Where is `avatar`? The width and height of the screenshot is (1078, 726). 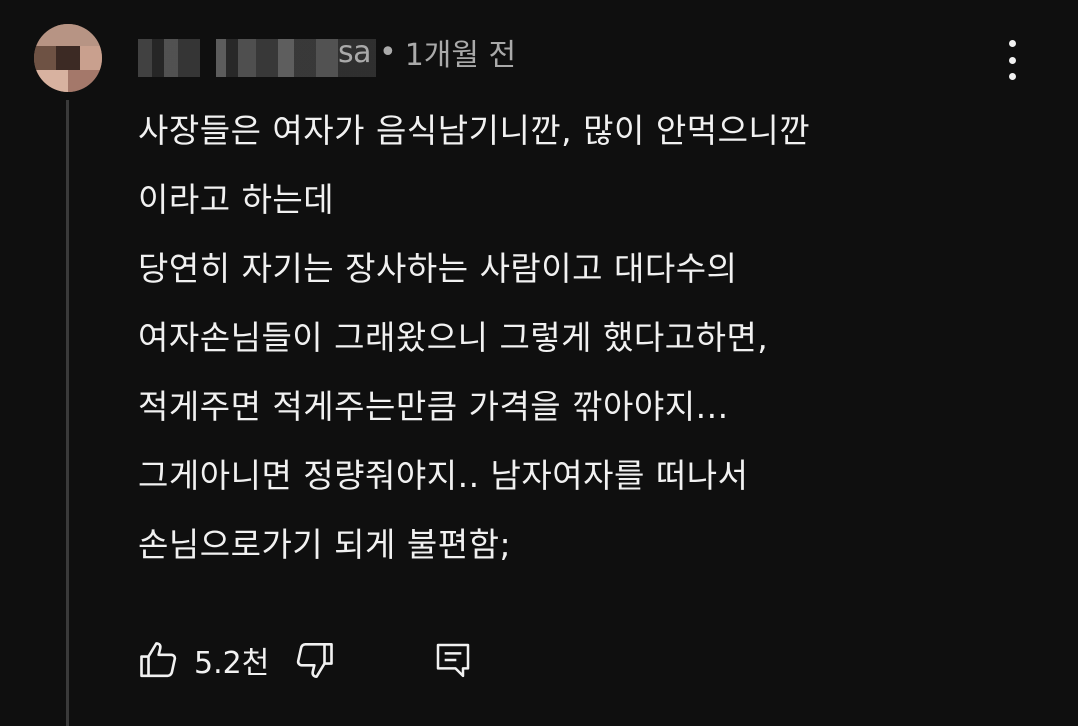 avatar is located at coordinates (68, 58).